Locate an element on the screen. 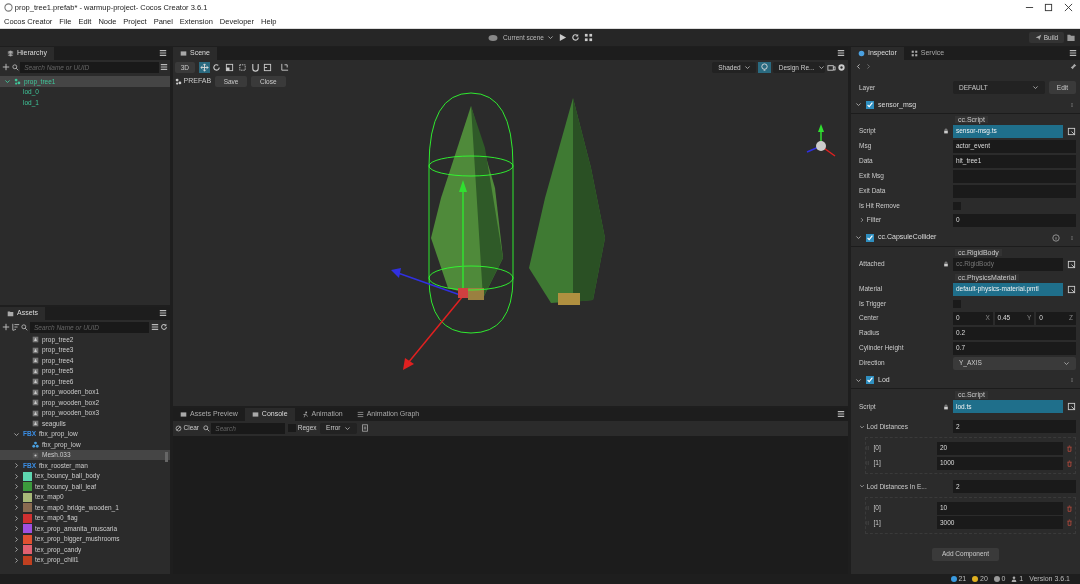 The width and height of the screenshot is (1080, 584). caret-right-icon is located at coordinates (862, 220).